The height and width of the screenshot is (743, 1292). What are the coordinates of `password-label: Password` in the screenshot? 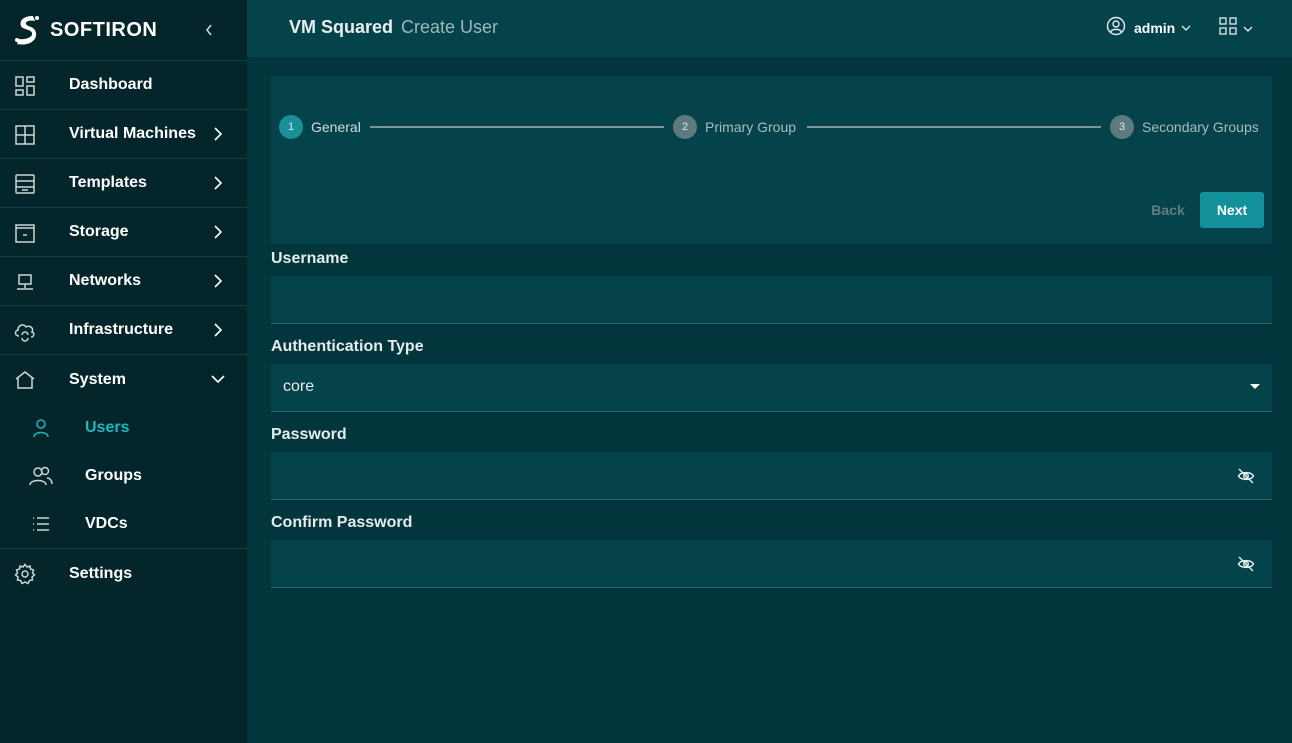 It's located at (309, 434).